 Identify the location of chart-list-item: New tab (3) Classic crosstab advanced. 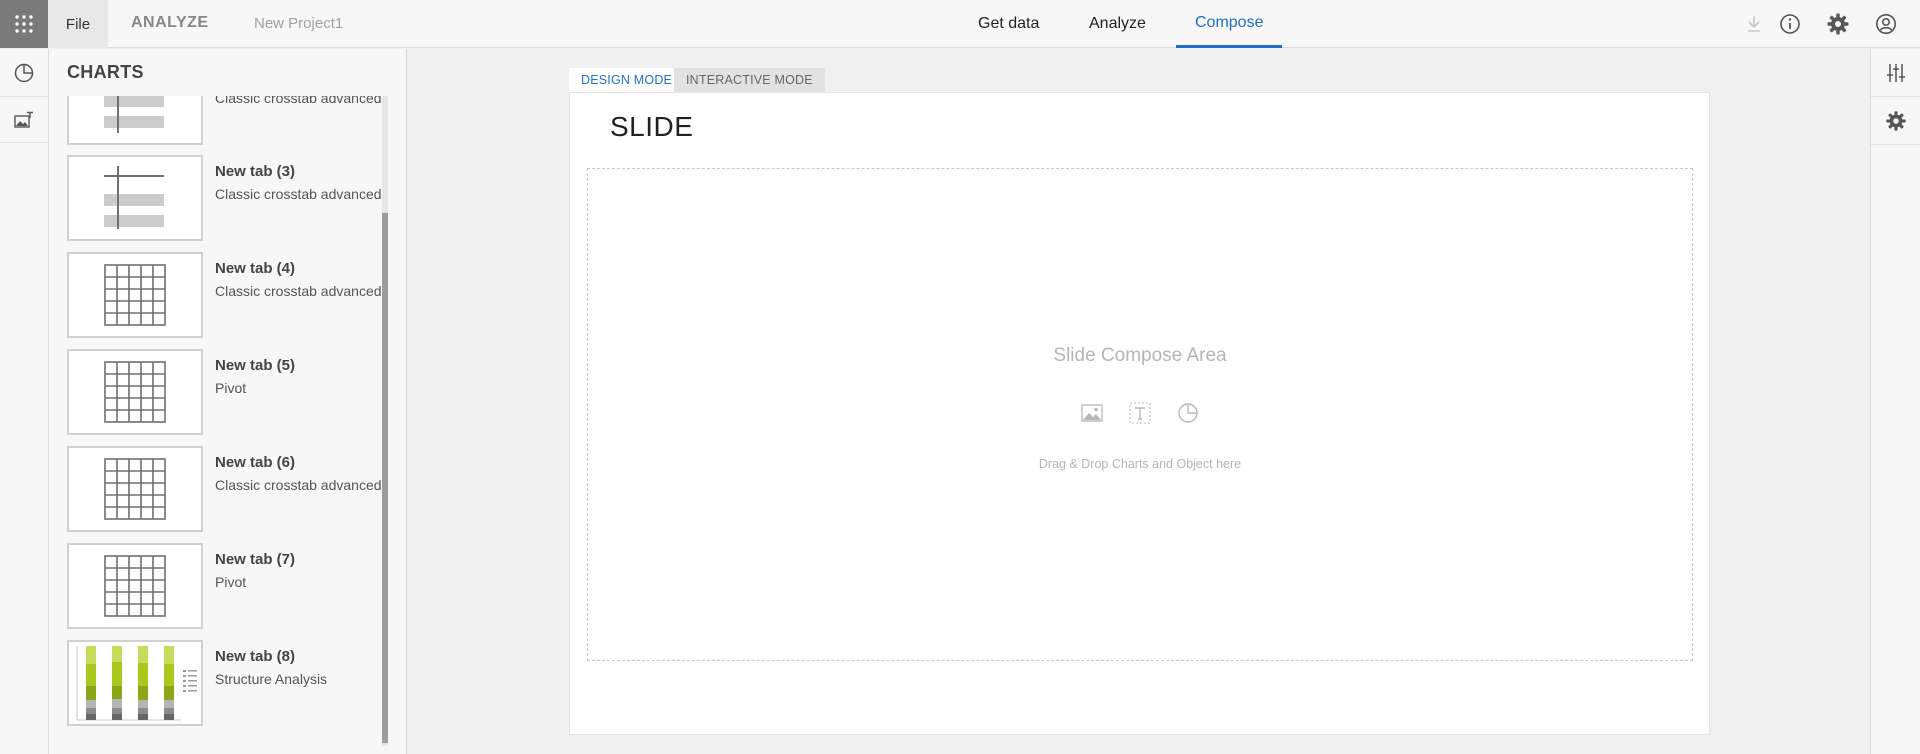
(227, 198).